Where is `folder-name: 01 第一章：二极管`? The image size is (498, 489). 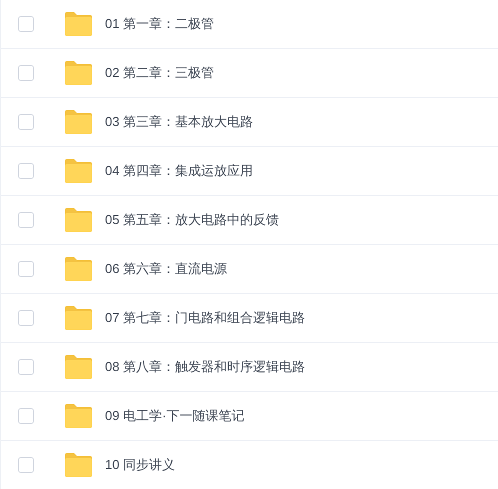
folder-name: 01 第一章：二极管 is located at coordinates (159, 24).